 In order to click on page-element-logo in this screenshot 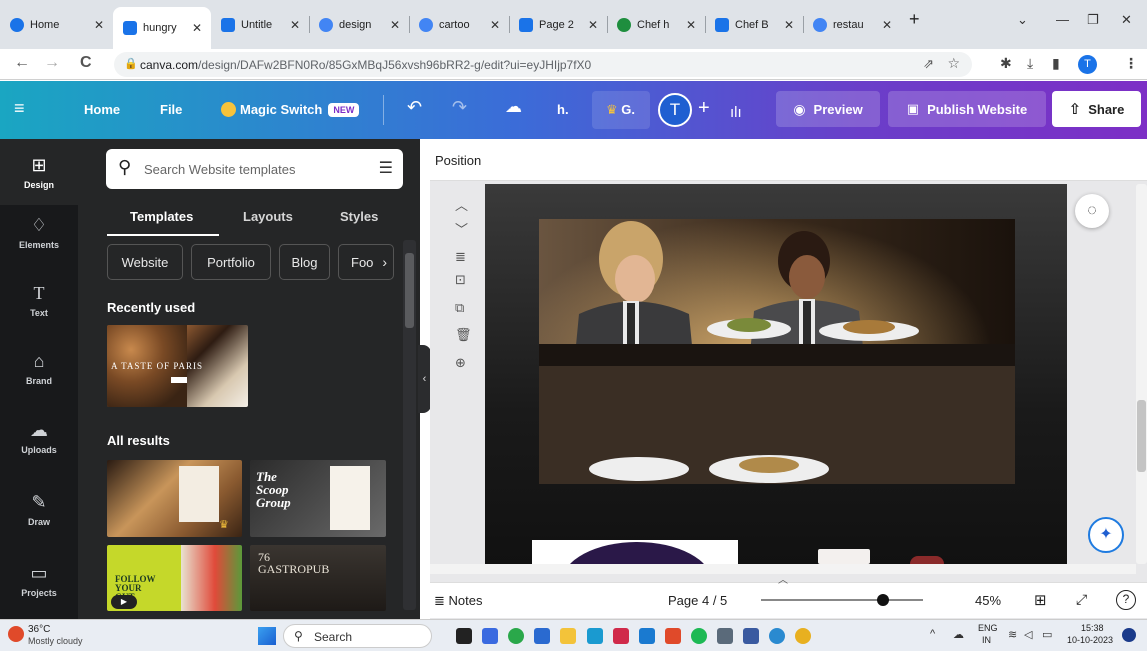, I will do `click(844, 556)`.